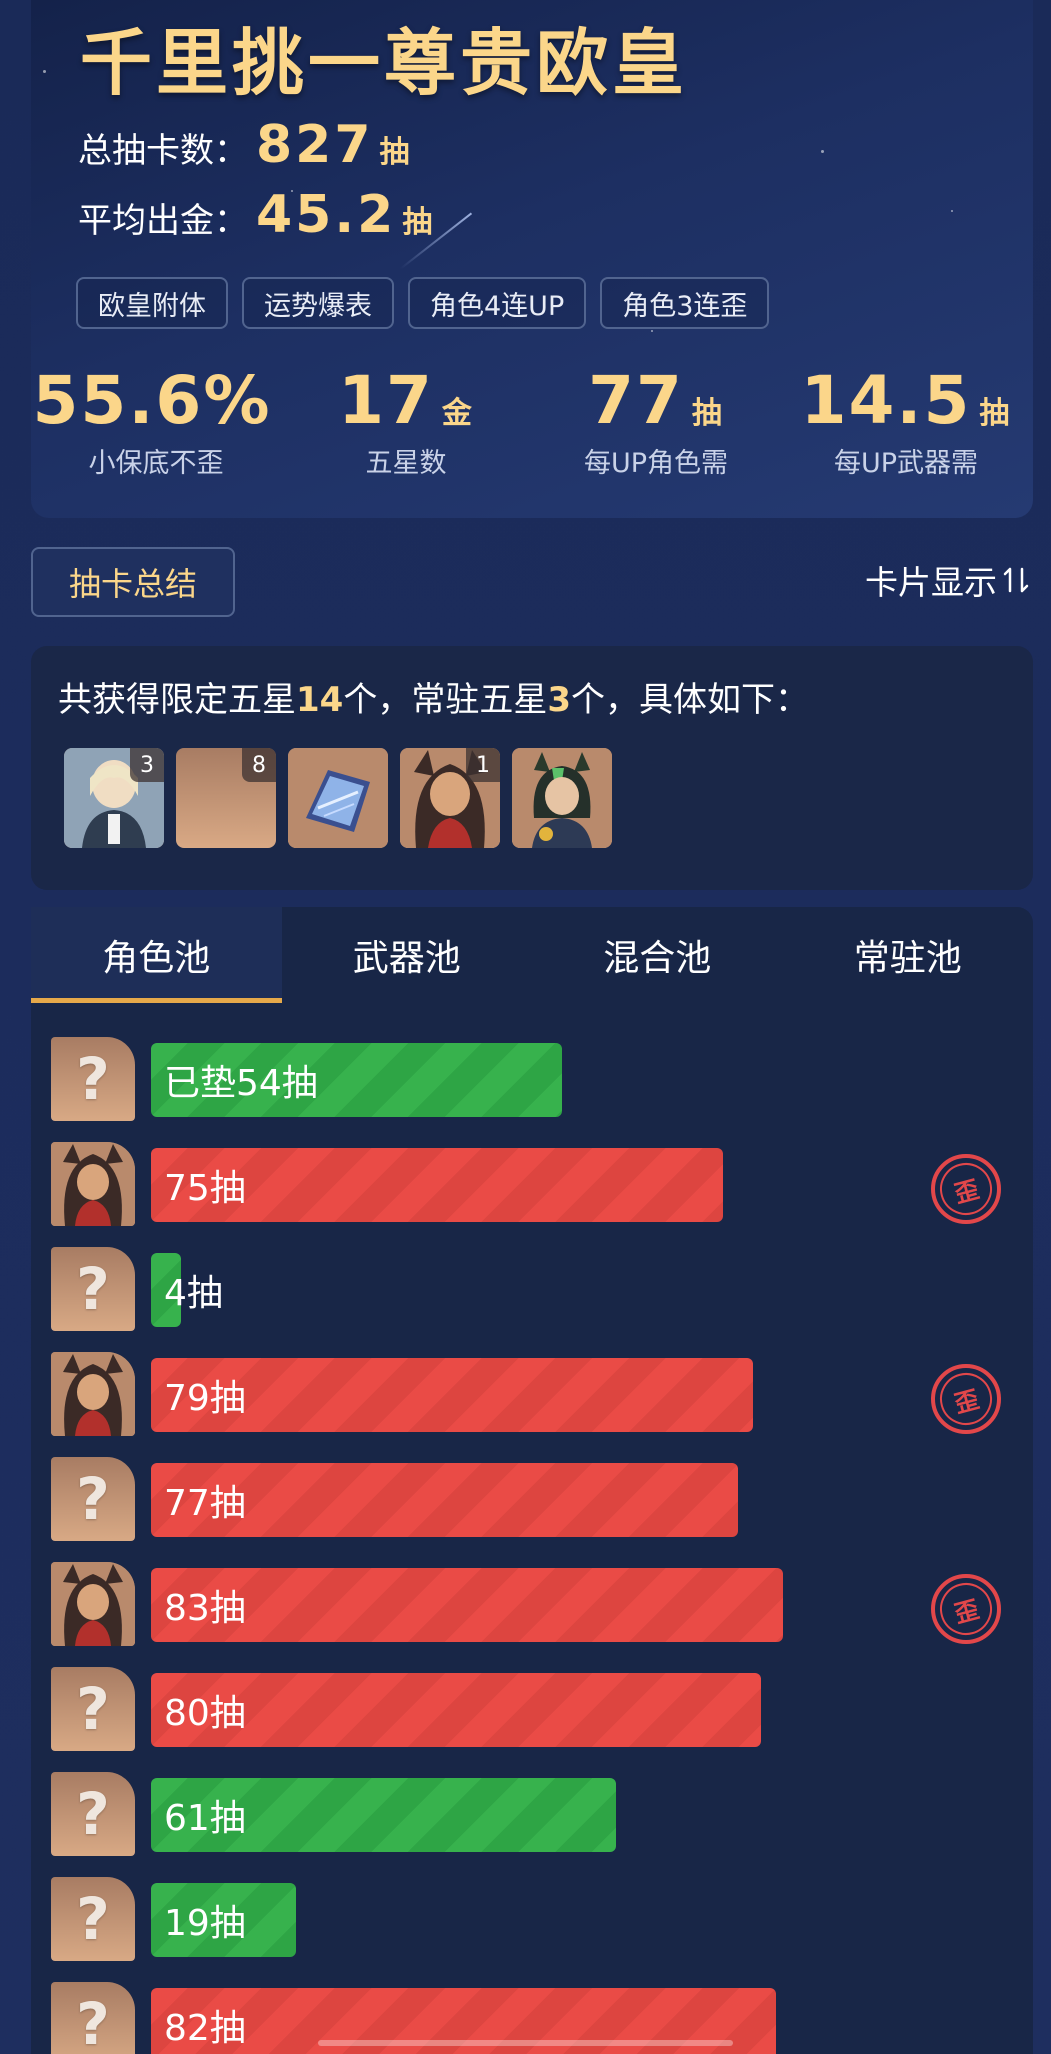 The height and width of the screenshot is (2054, 1051). Describe the element at coordinates (906, 463) in the screenshot. I see `metric-label: 每UP武器需` at that location.